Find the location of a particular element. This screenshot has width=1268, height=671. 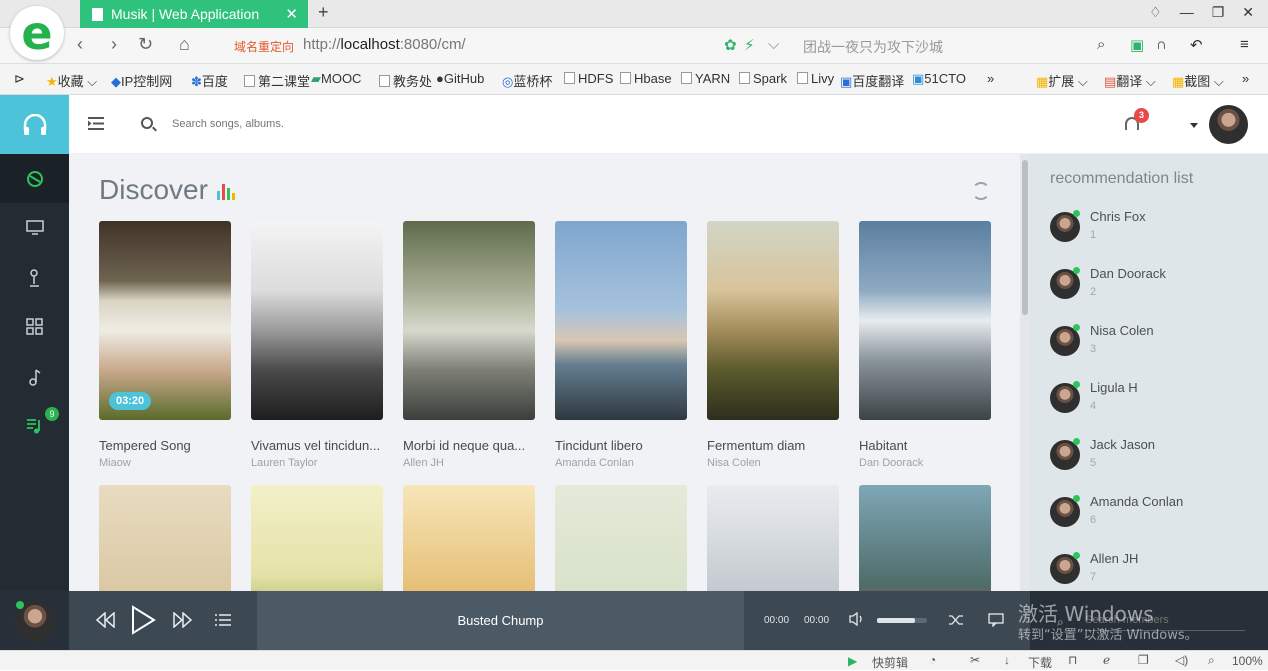

dropdown-icon: ⌵ is located at coordinates (773, 44).